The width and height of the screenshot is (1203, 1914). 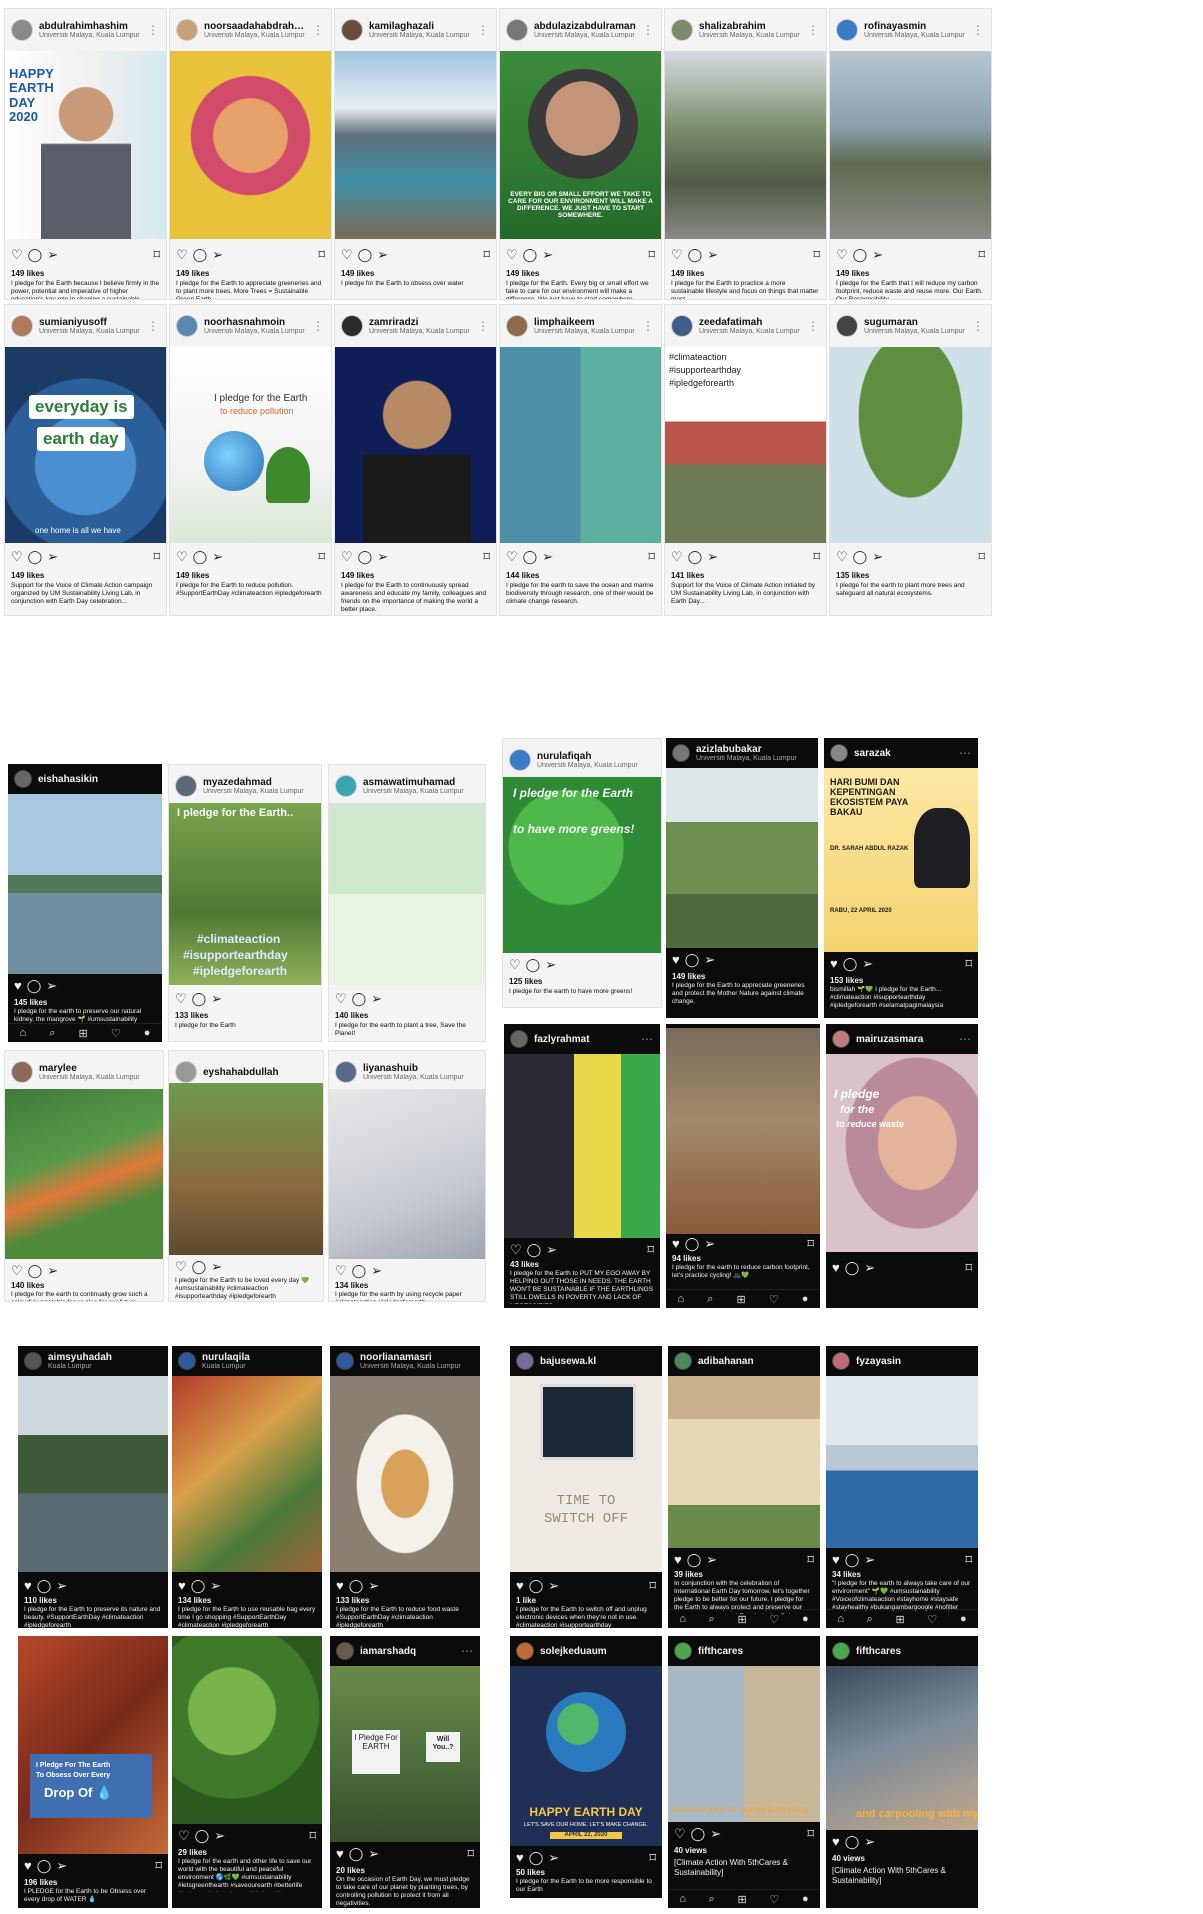 What do you see at coordinates (258, 26) in the screenshot?
I see `username: noorsaadahabdrahman` at bounding box center [258, 26].